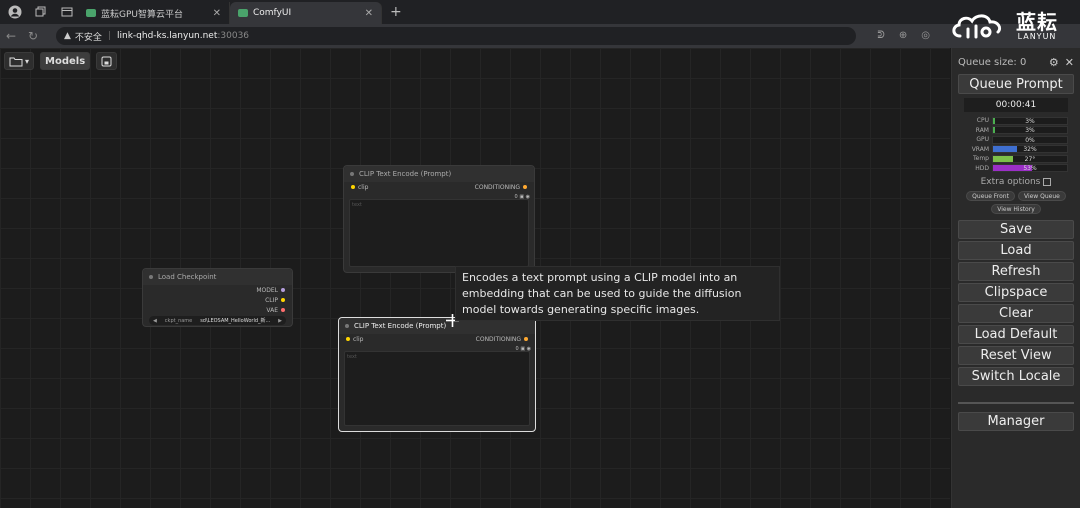 The height and width of the screenshot is (508, 1080). What do you see at coordinates (306, 13) in the screenshot?
I see `tab-comfyui: ComfyUI ✕` at bounding box center [306, 13].